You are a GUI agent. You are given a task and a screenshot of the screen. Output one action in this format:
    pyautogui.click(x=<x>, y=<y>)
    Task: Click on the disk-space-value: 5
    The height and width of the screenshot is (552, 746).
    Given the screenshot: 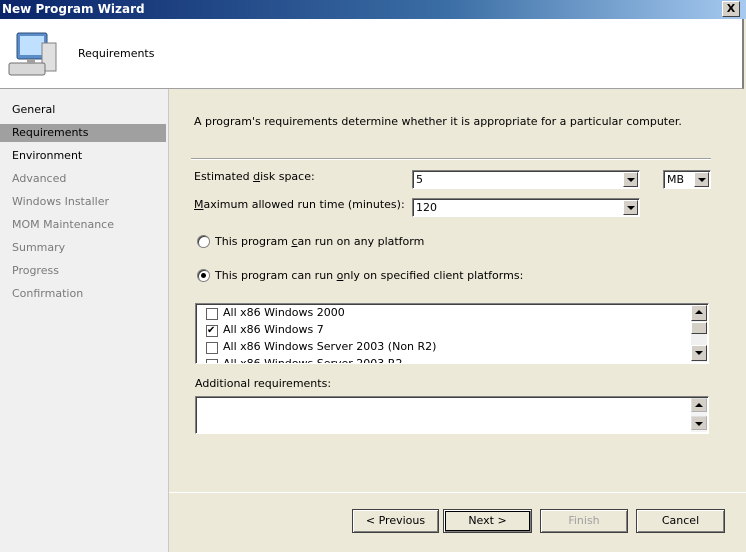 What is the action you would take?
    pyautogui.click(x=419, y=179)
    